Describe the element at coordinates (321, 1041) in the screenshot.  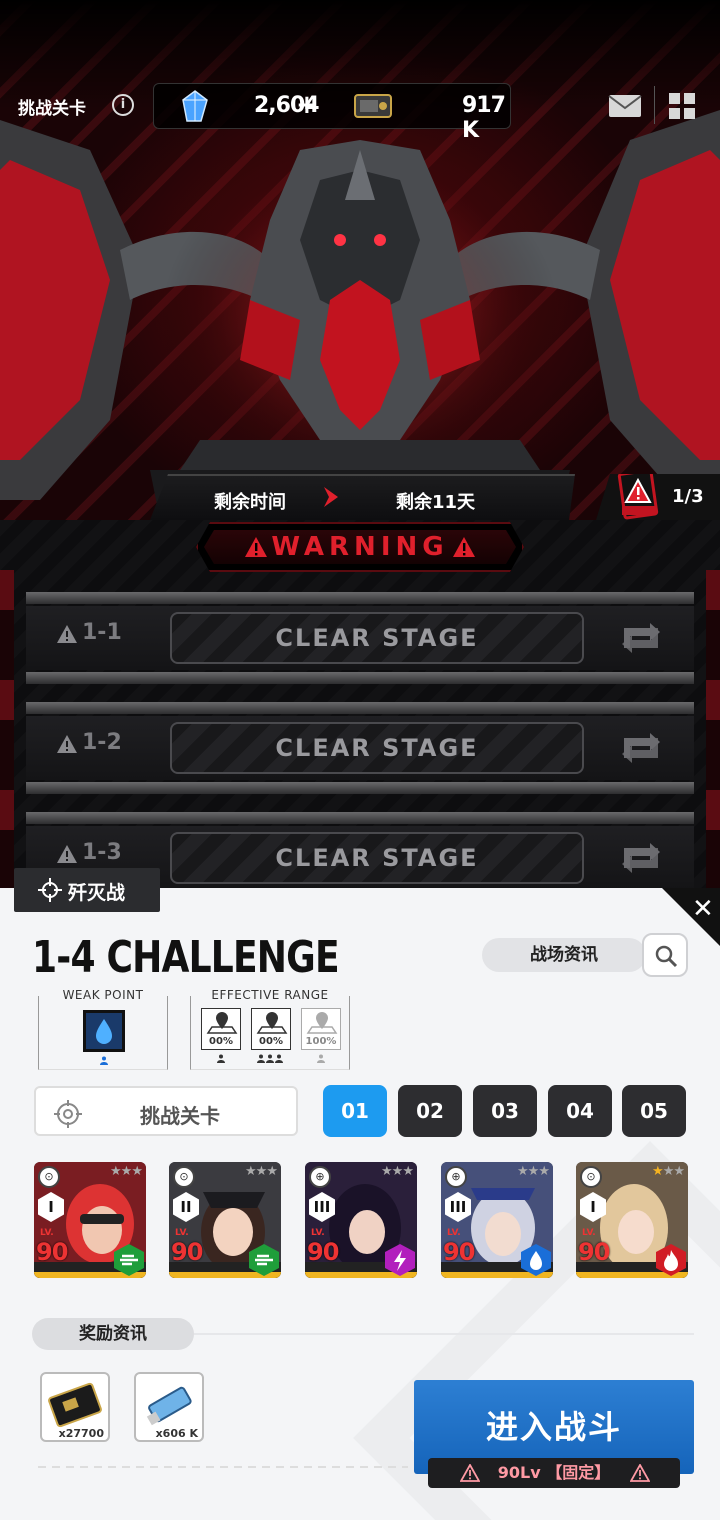
I see `range-percent: 100%` at that location.